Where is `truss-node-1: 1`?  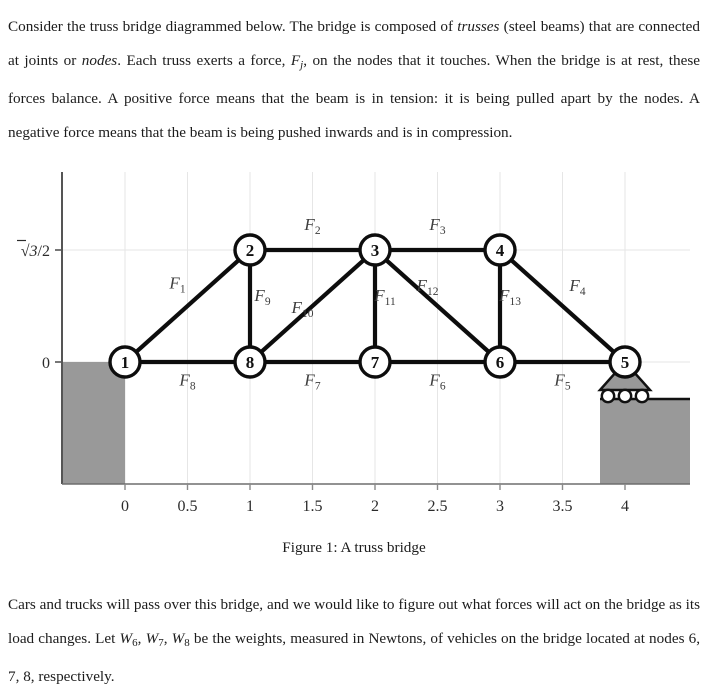
truss-node-1: 1 is located at coordinates (125, 362).